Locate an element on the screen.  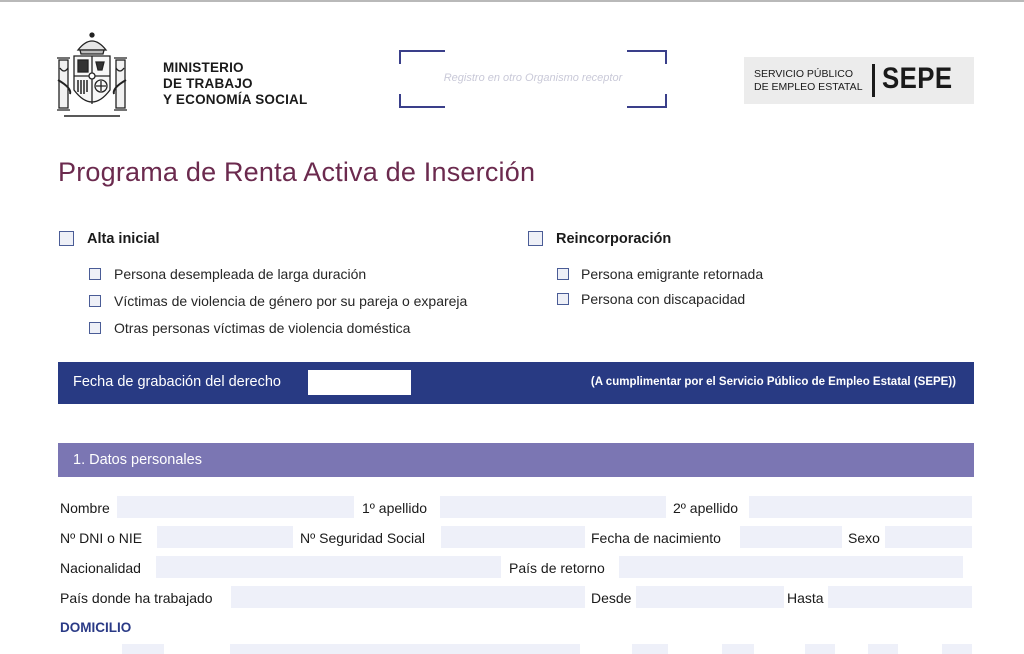
coat-of-arms-icon is located at coordinates (92, 74).